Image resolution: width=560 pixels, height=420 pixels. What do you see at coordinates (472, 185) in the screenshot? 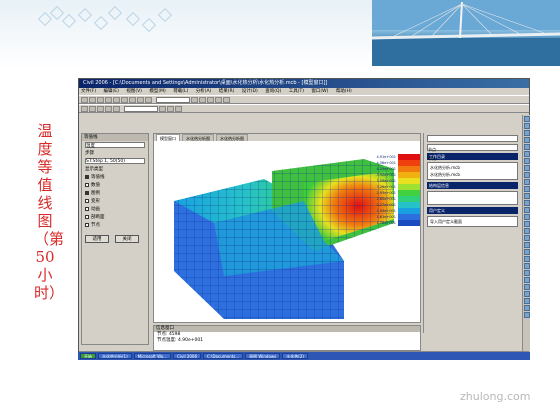
I see `structure-info-header: 结构层信息` at bounding box center [472, 185].